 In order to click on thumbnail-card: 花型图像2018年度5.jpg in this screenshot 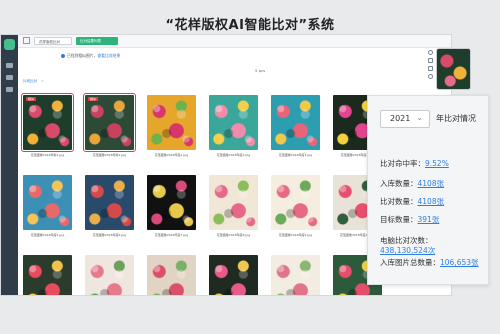, I will do `click(47, 206)`.